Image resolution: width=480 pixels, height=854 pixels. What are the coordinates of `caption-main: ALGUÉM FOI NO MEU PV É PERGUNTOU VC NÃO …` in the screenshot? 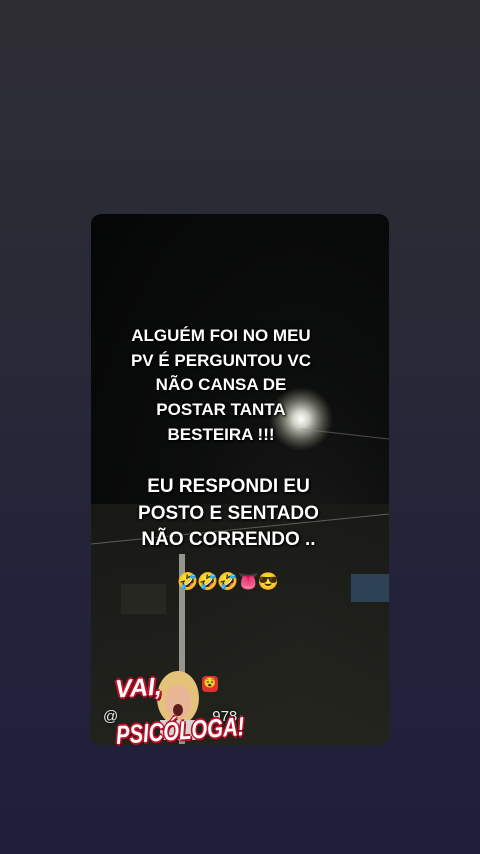 It's located at (221, 385).